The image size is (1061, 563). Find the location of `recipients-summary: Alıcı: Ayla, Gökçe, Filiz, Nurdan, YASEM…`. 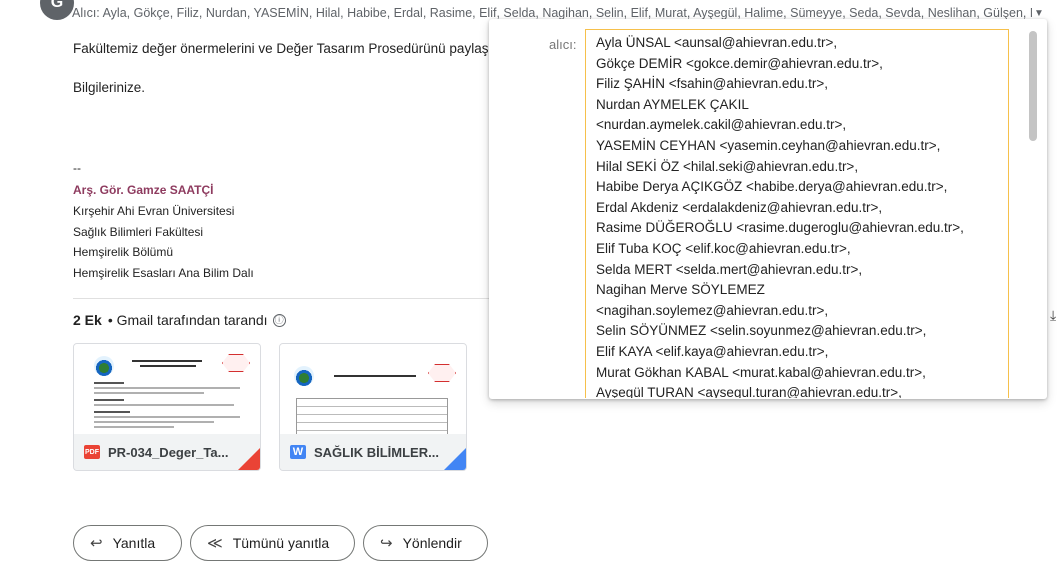

recipients-summary: Alıcı: Ayla, Gökçe, Filiz, Nurdan, YASEM… is located at coordinates (552, 13).